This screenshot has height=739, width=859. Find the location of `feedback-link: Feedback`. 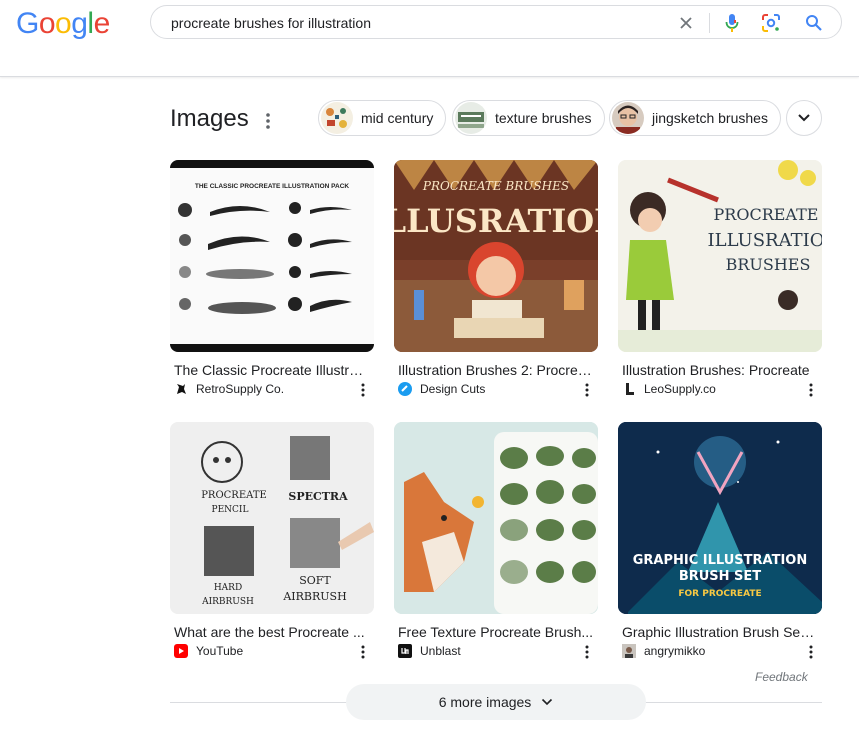

feedback-link: Feedback is located at coordinates (781, 677).